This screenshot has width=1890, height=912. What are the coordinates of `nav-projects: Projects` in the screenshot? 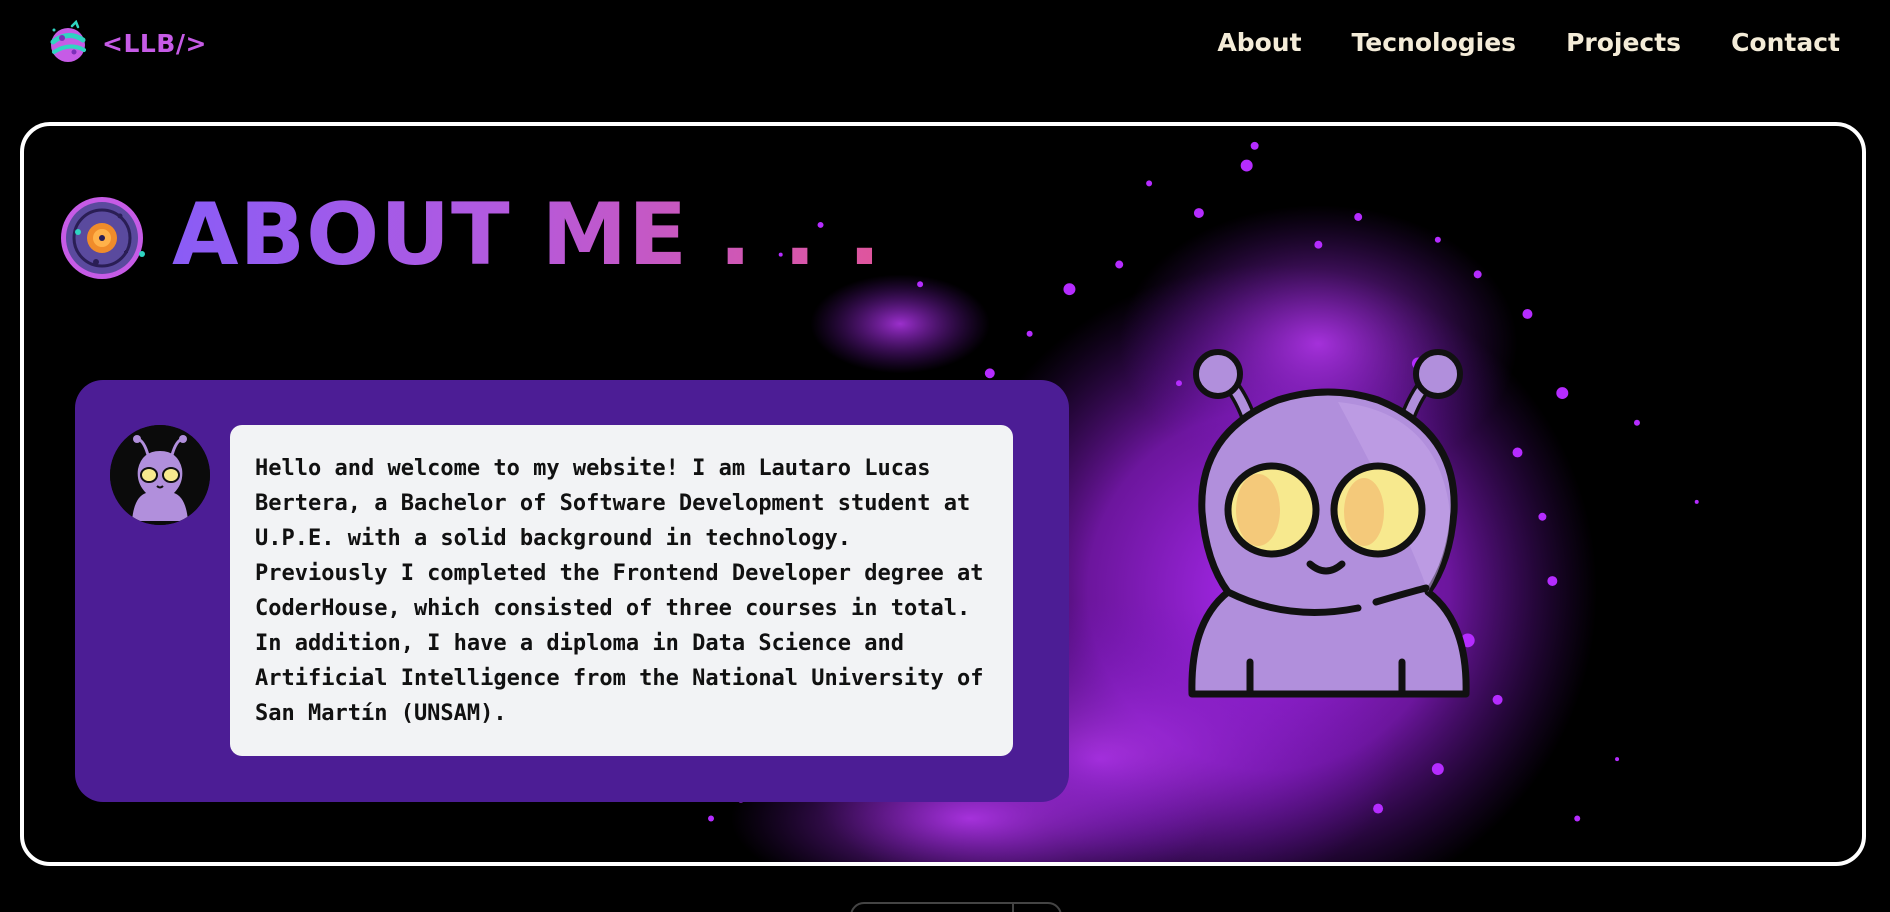 It's located at (1623, 42).